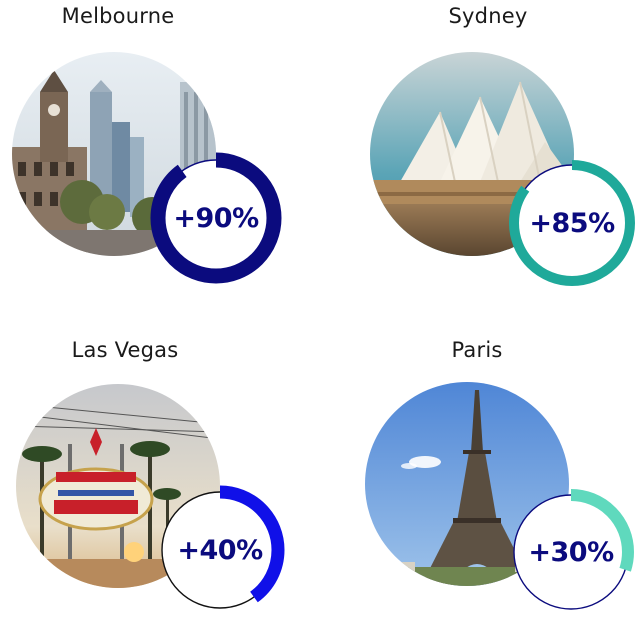 This screenshot has height=634, width=639. I want to click on growth-value: +90%, so click(216, 218).